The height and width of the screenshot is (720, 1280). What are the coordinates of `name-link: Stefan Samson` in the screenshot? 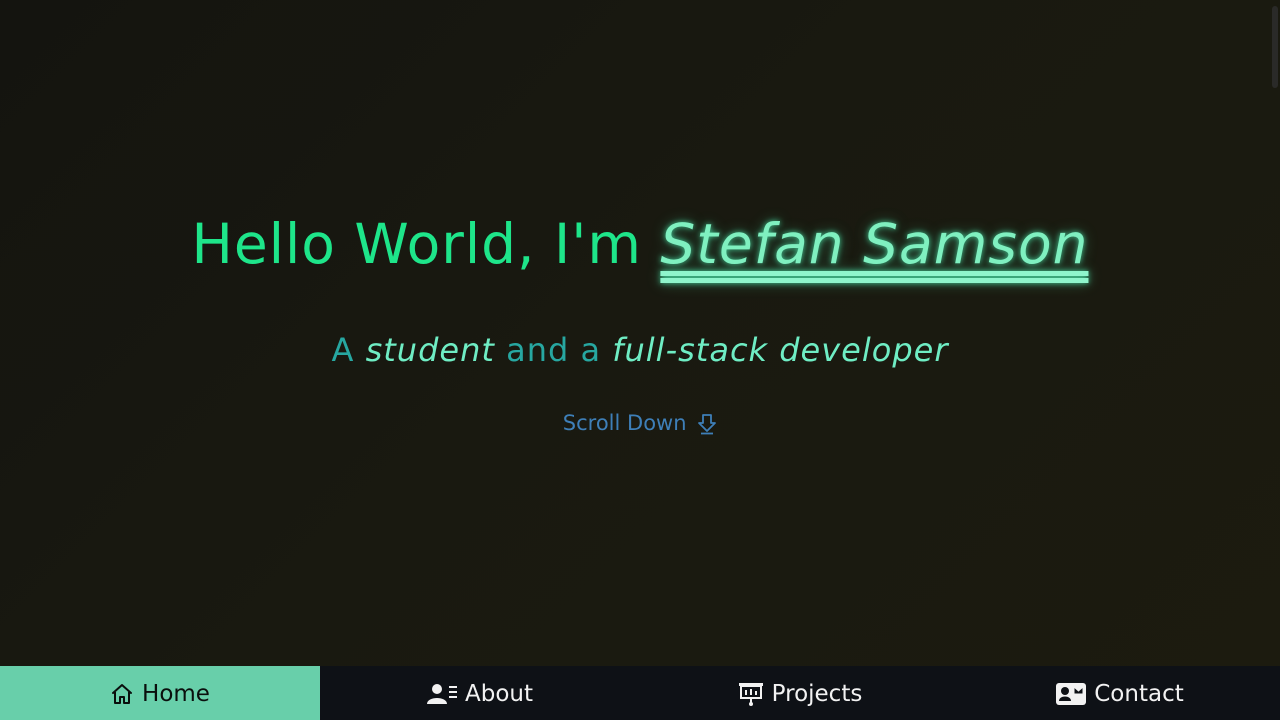 It's located at (874, 244).